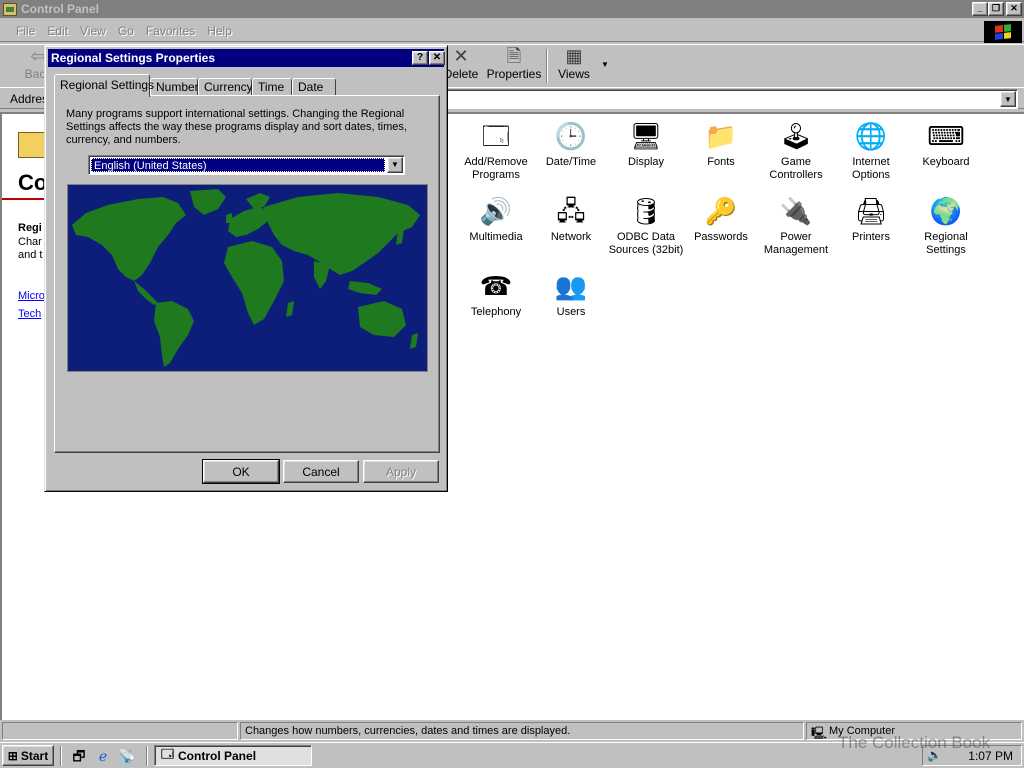  I want to click on tab-number: Number, so click(174, 87).